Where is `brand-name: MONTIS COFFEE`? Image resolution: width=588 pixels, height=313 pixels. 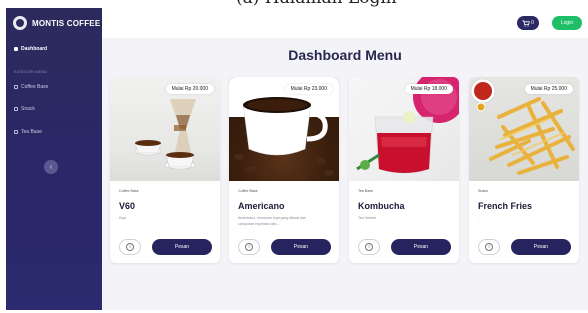
brand-name: MONTIS COFFEE is located at coordinates (66, 23).